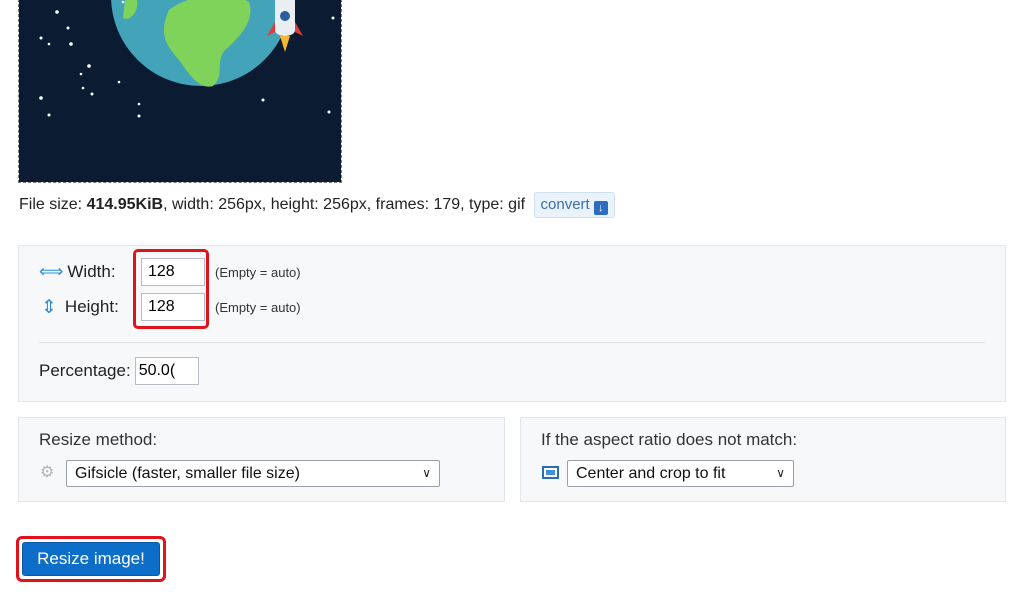 Image resolution: width=1024 pixels, height=596 pixels. What do you see at coordinates (125, 205) in the screenshot?
I see `file-size-value: 414.95KiB` at bounding box center [125, 205].